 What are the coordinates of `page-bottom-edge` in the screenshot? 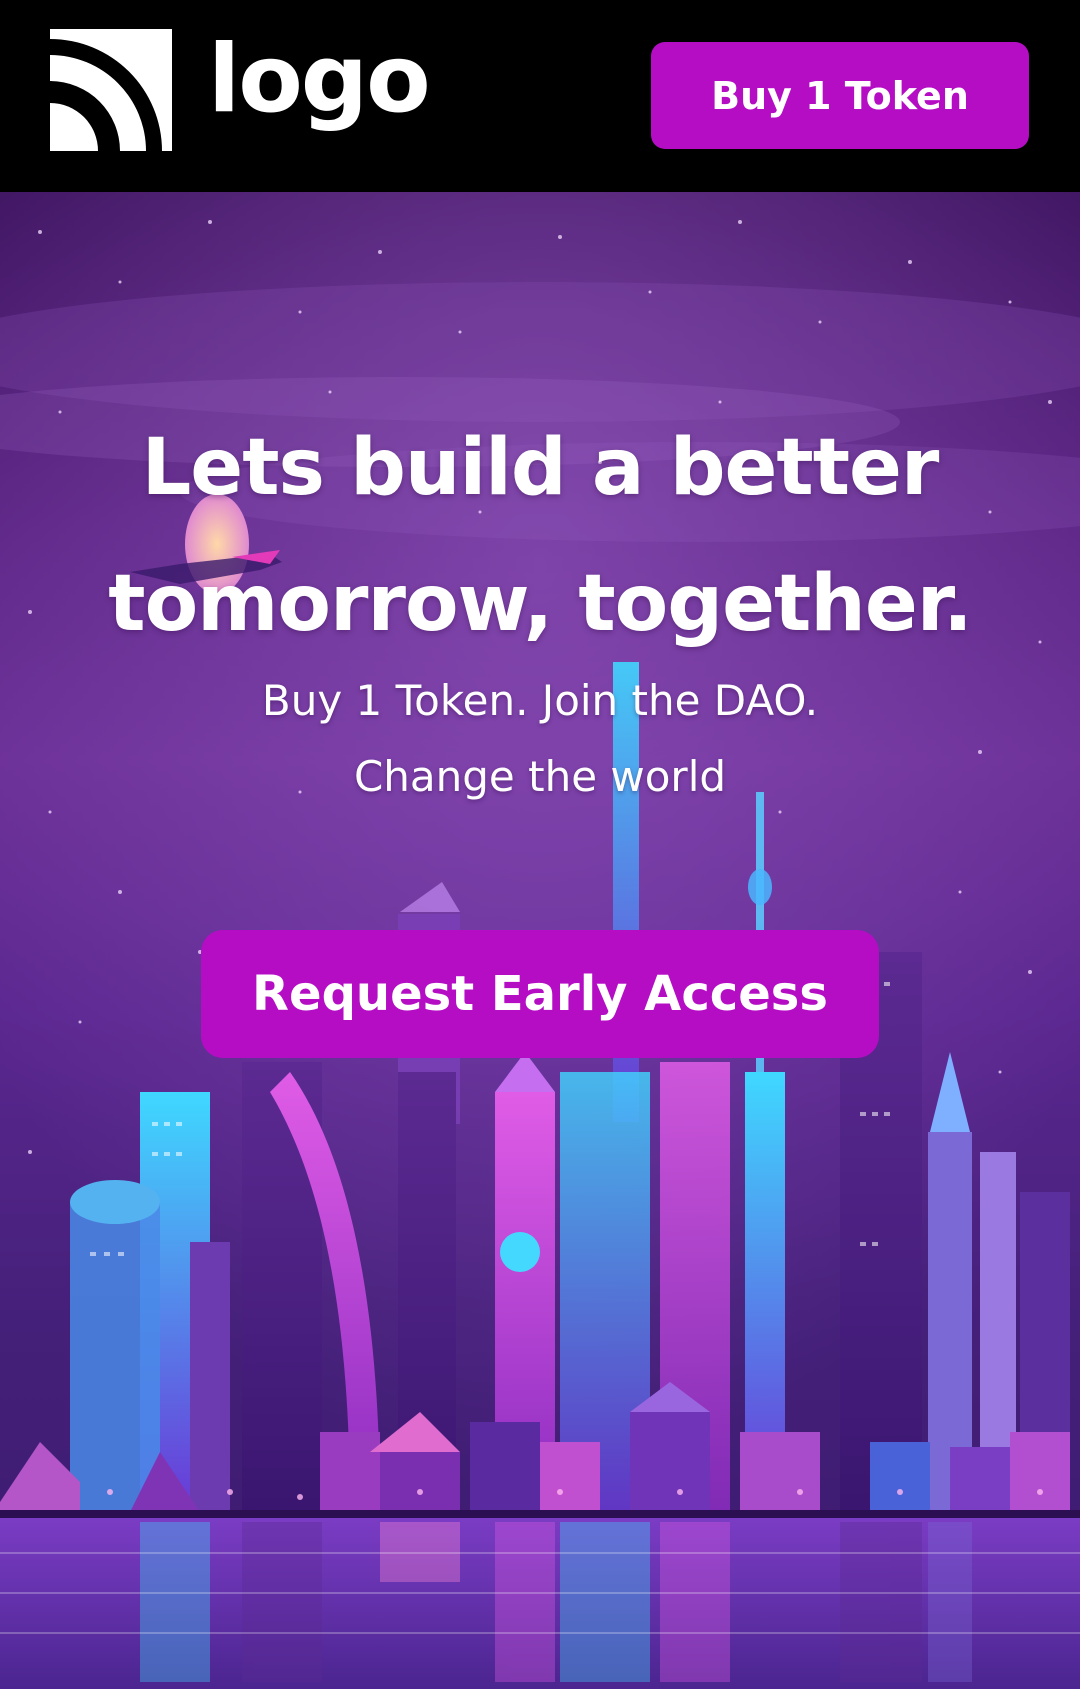 It's located at (540, 1695).